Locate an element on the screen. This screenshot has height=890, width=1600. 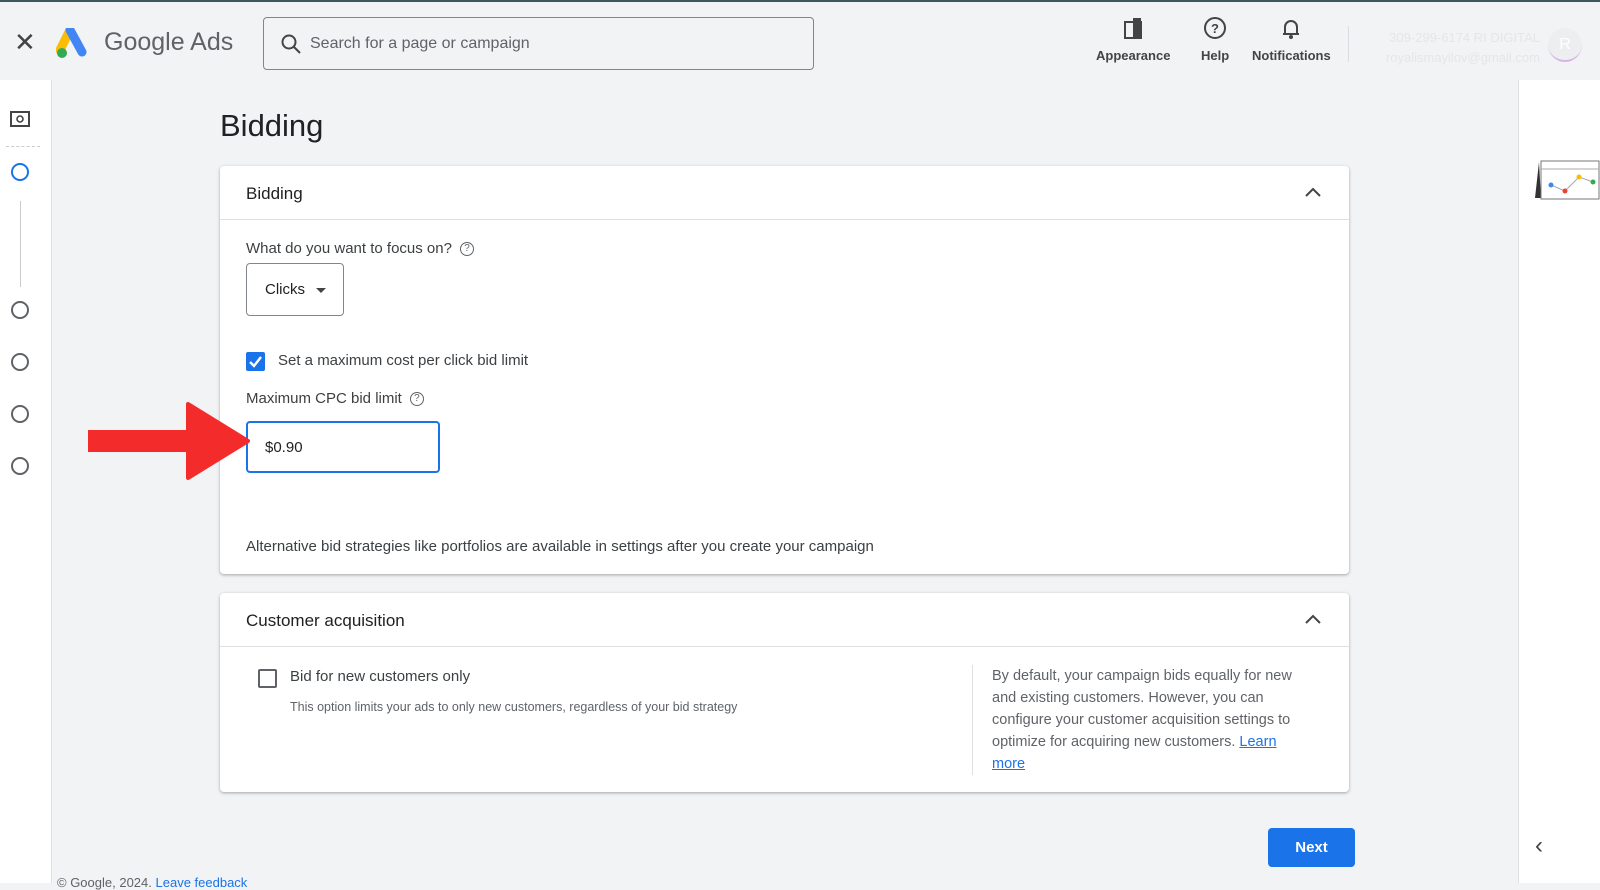
appearance-label: Appearance is located at coordinates (1133, 55).